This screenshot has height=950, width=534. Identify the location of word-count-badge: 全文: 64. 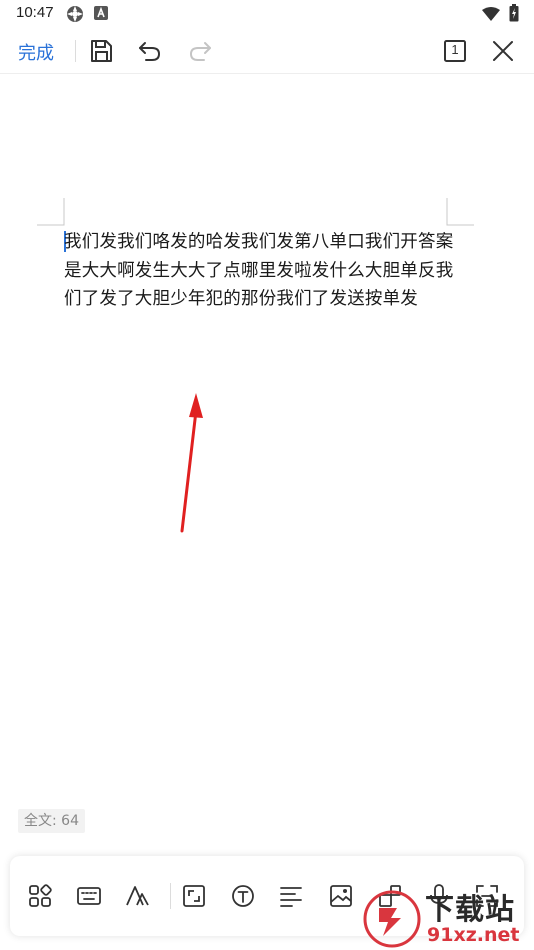
(51, 821).